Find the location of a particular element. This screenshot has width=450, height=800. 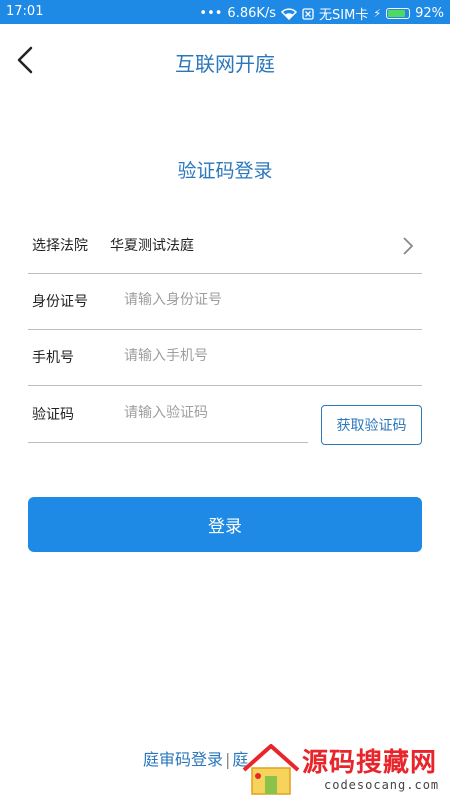

chevron-right-icon is located at coordinates (408, 246).